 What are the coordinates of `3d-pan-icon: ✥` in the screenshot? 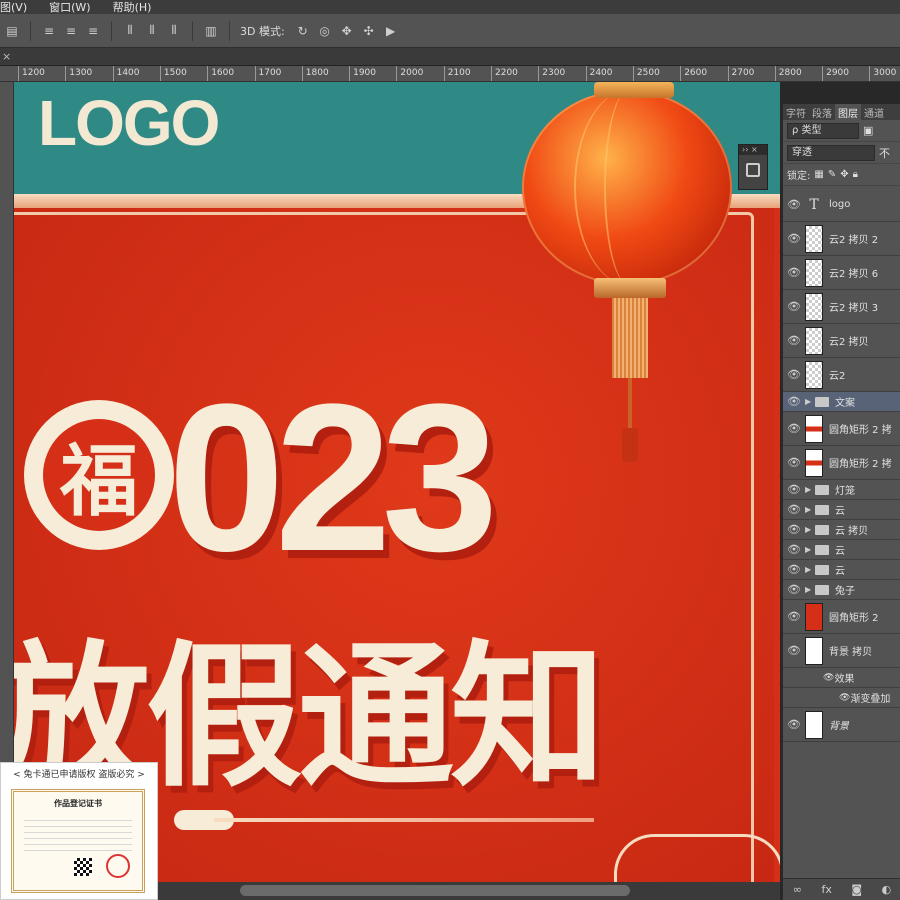 It's located at (347, 31).